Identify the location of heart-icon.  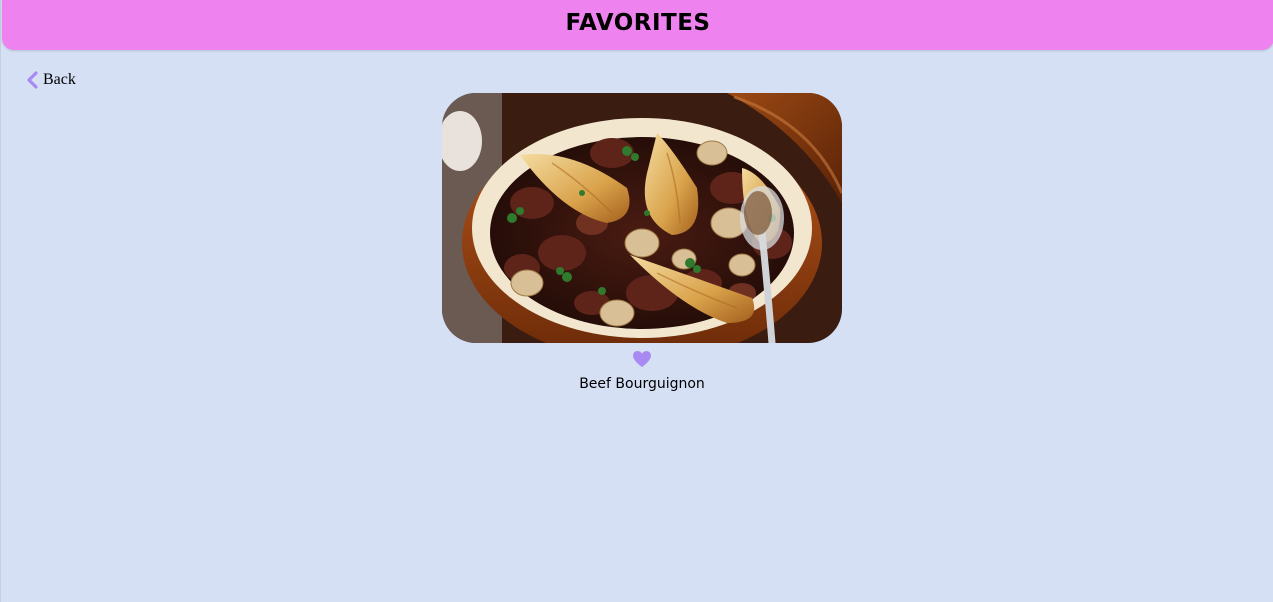
(642, 359).